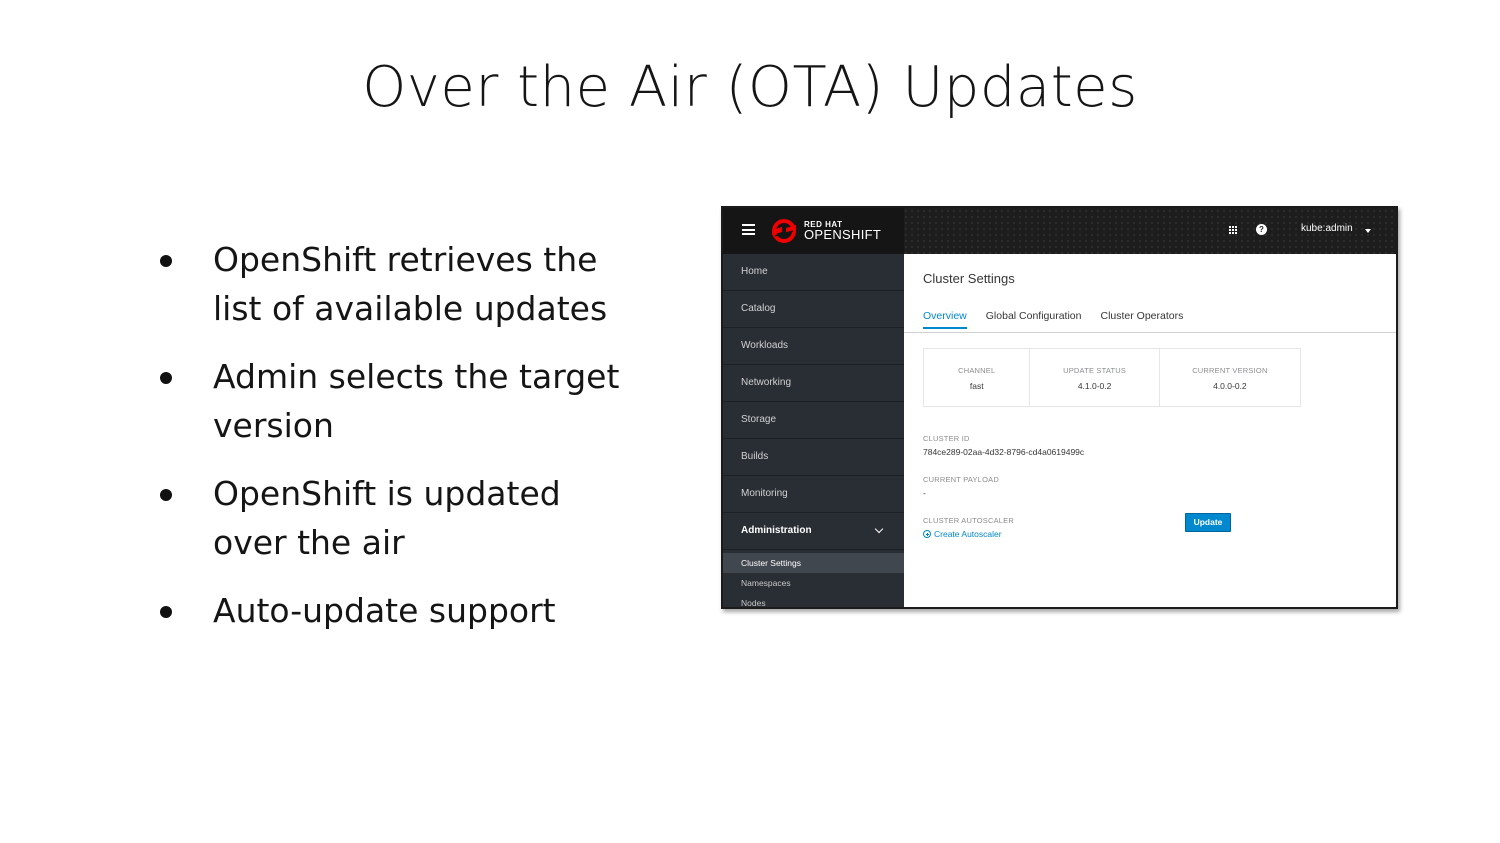 The width and height of the screenshot is (1500, 843). I want to click on bullet-text: Auto-update support, so click(384, 610).